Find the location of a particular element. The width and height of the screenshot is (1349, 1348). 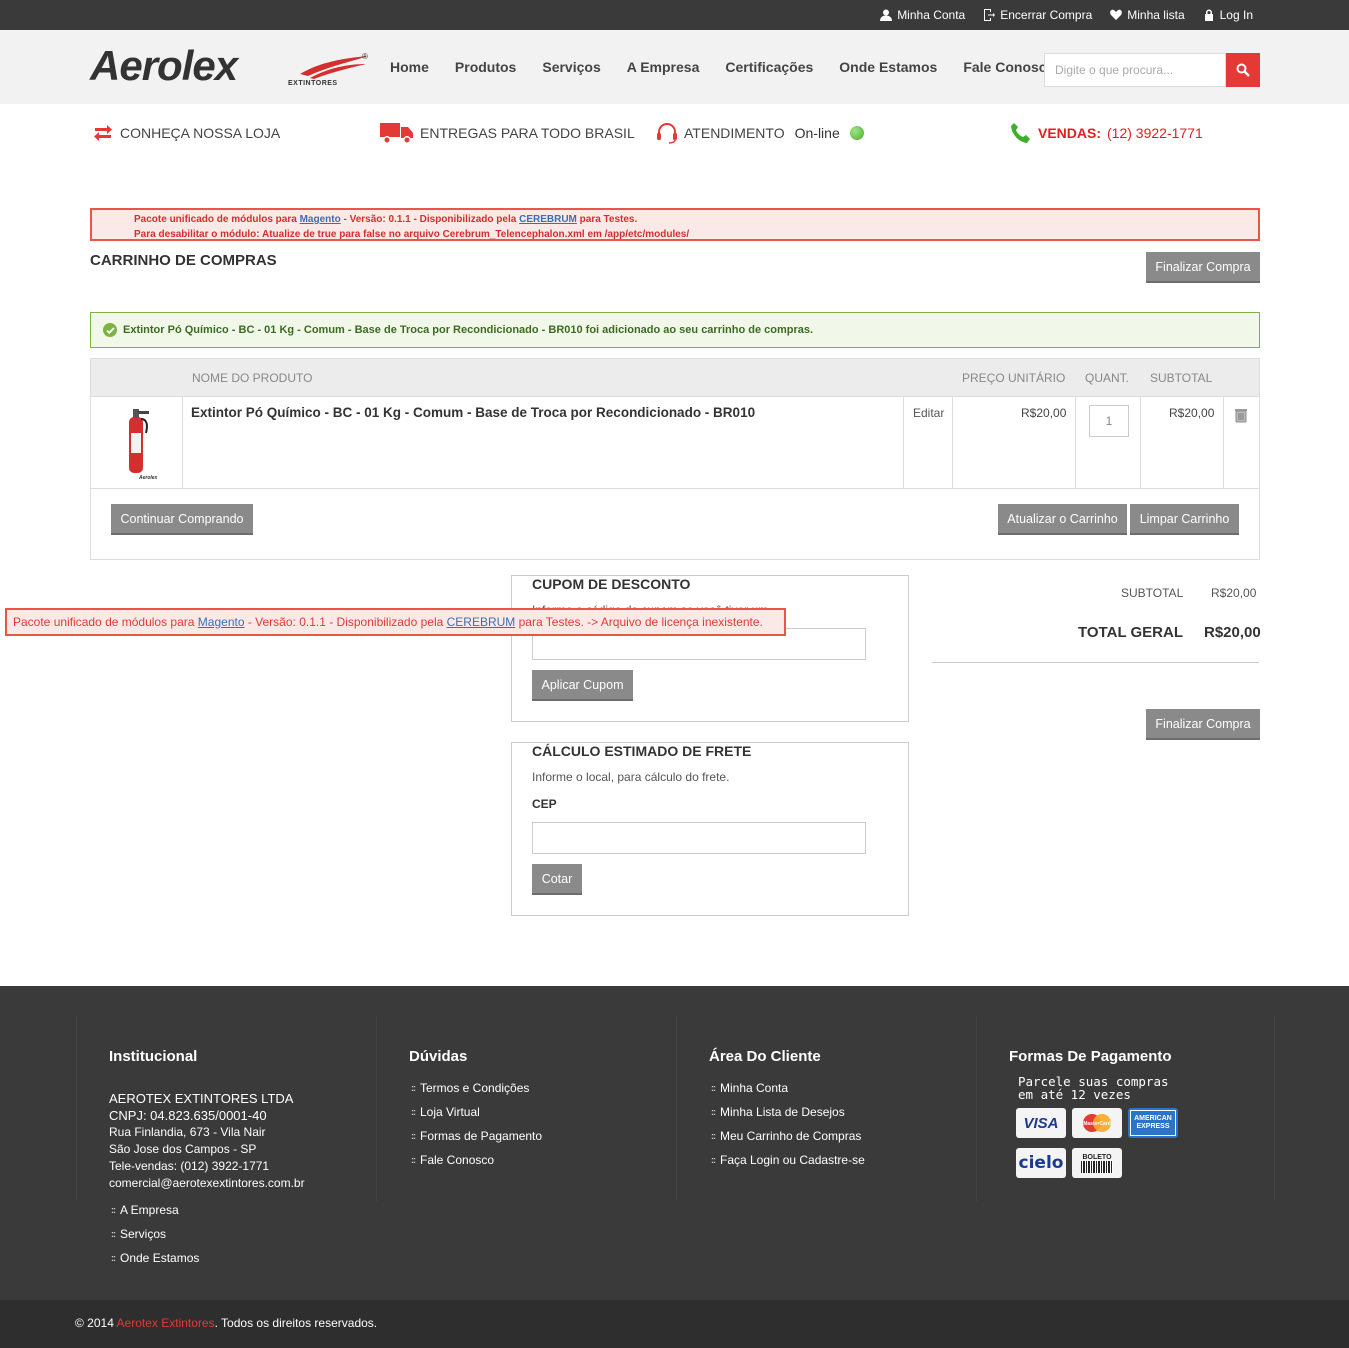

company-cnpj: CNPJ: 04.823.635/0001-40 is located at coordinates (188, 1115).